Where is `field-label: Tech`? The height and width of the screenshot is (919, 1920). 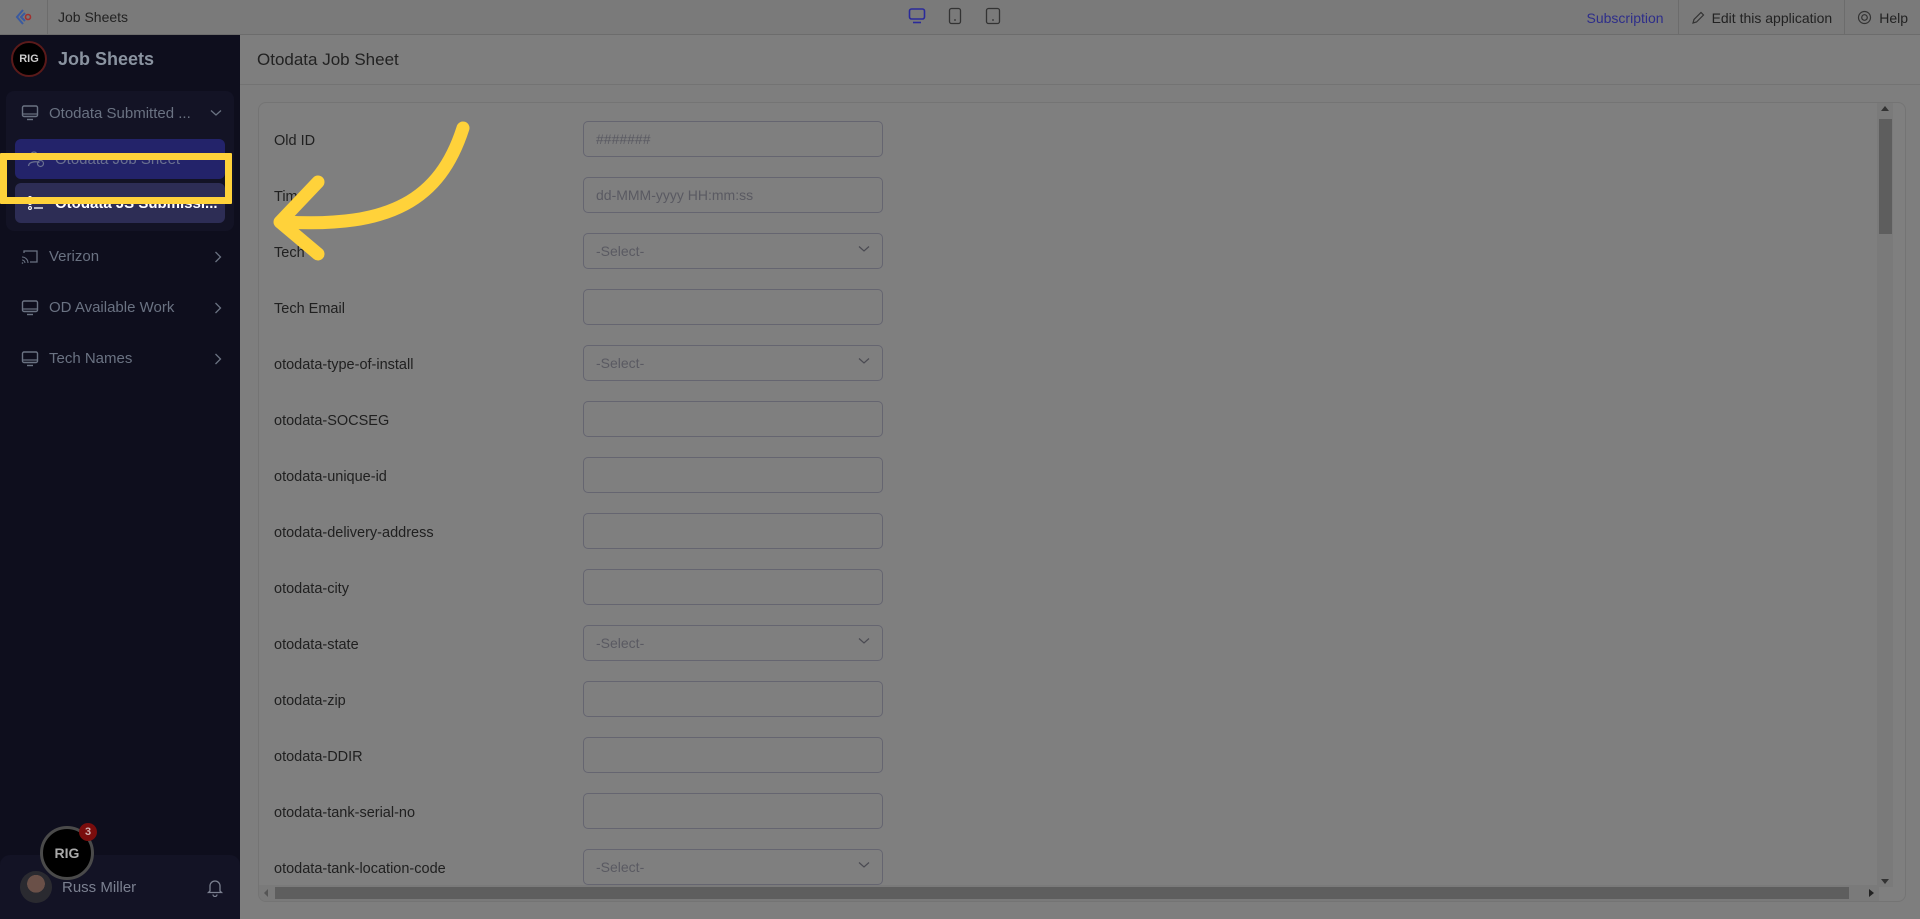 field-label: Tech is located at coordinates (289, 253).